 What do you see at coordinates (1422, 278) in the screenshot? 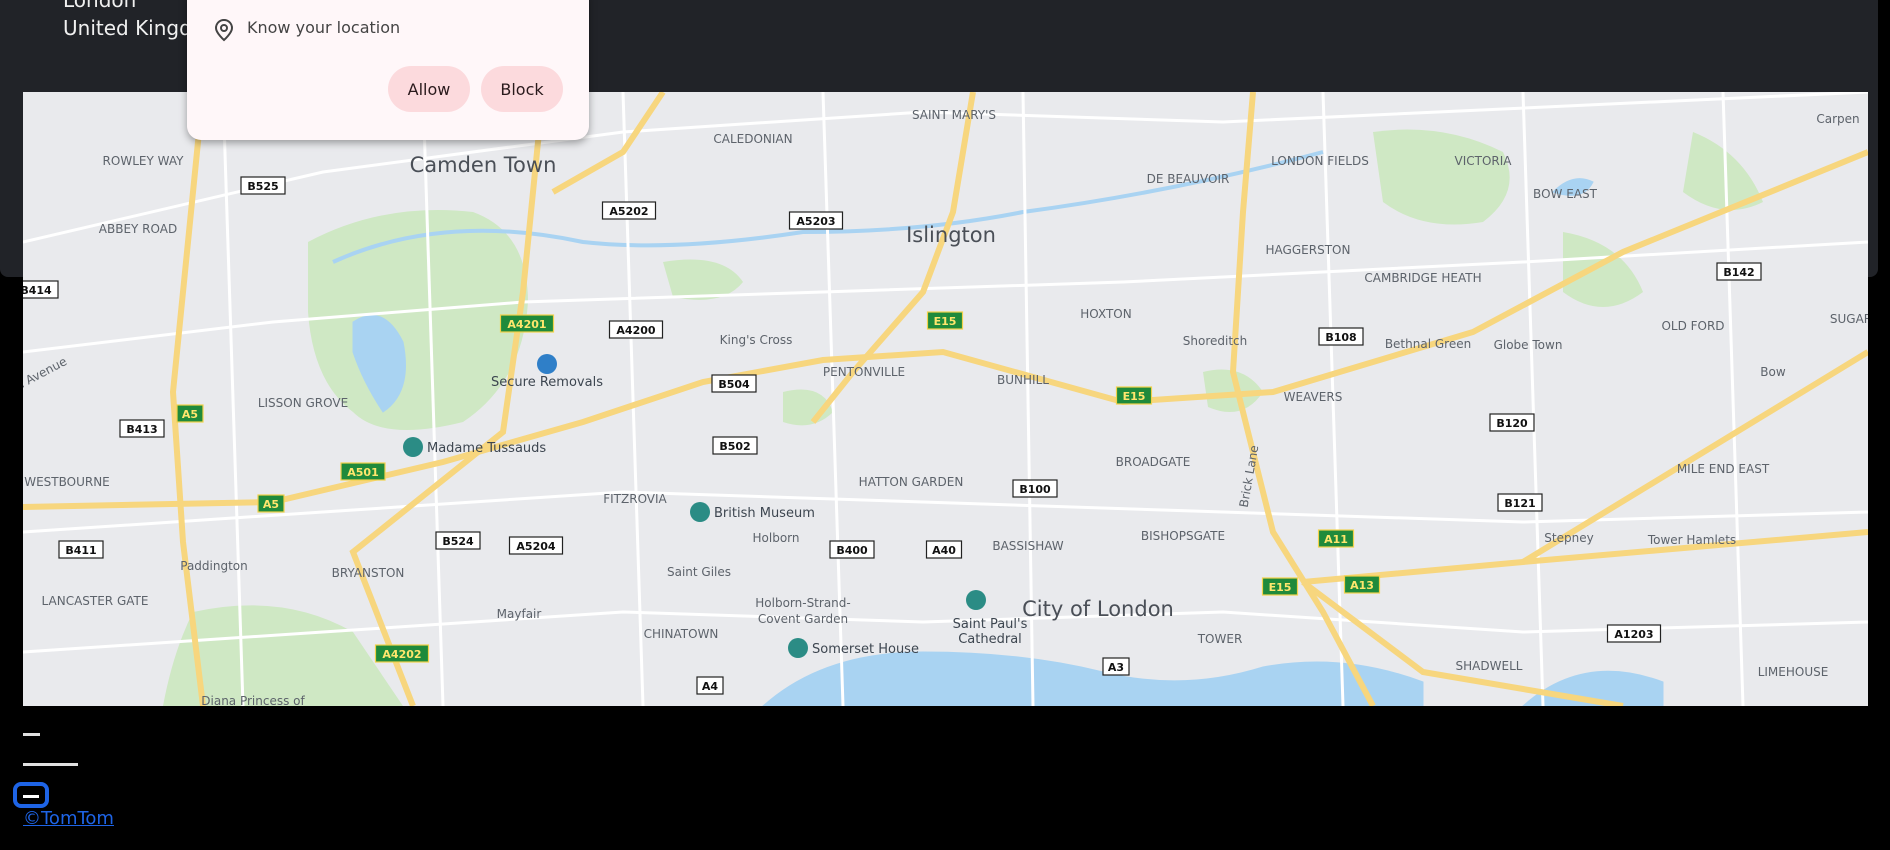
I see `district-label: CAMBRIDGE HEATH` at bounding box center [1422, 278].